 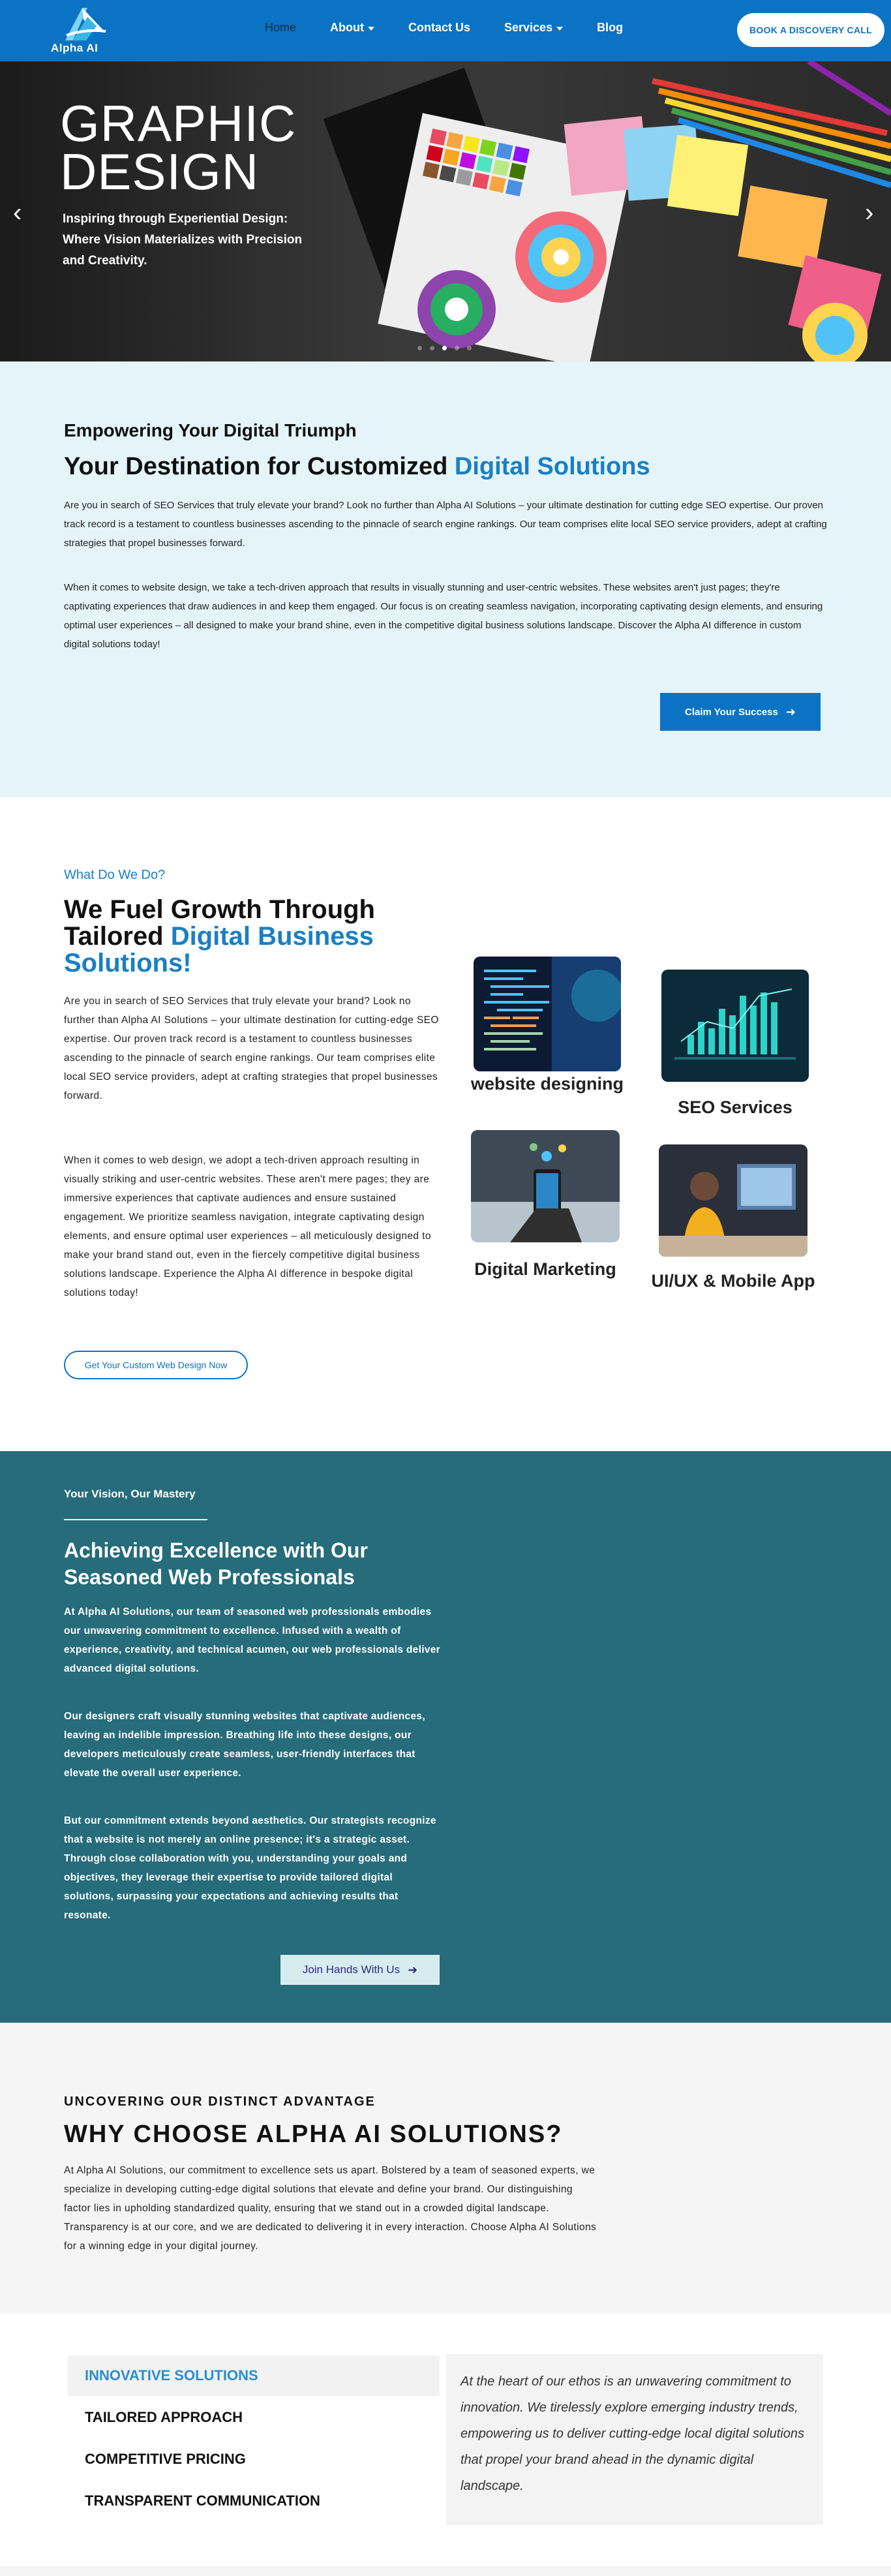 I want to click on seo-services-image, so click(x=735, y=1026).